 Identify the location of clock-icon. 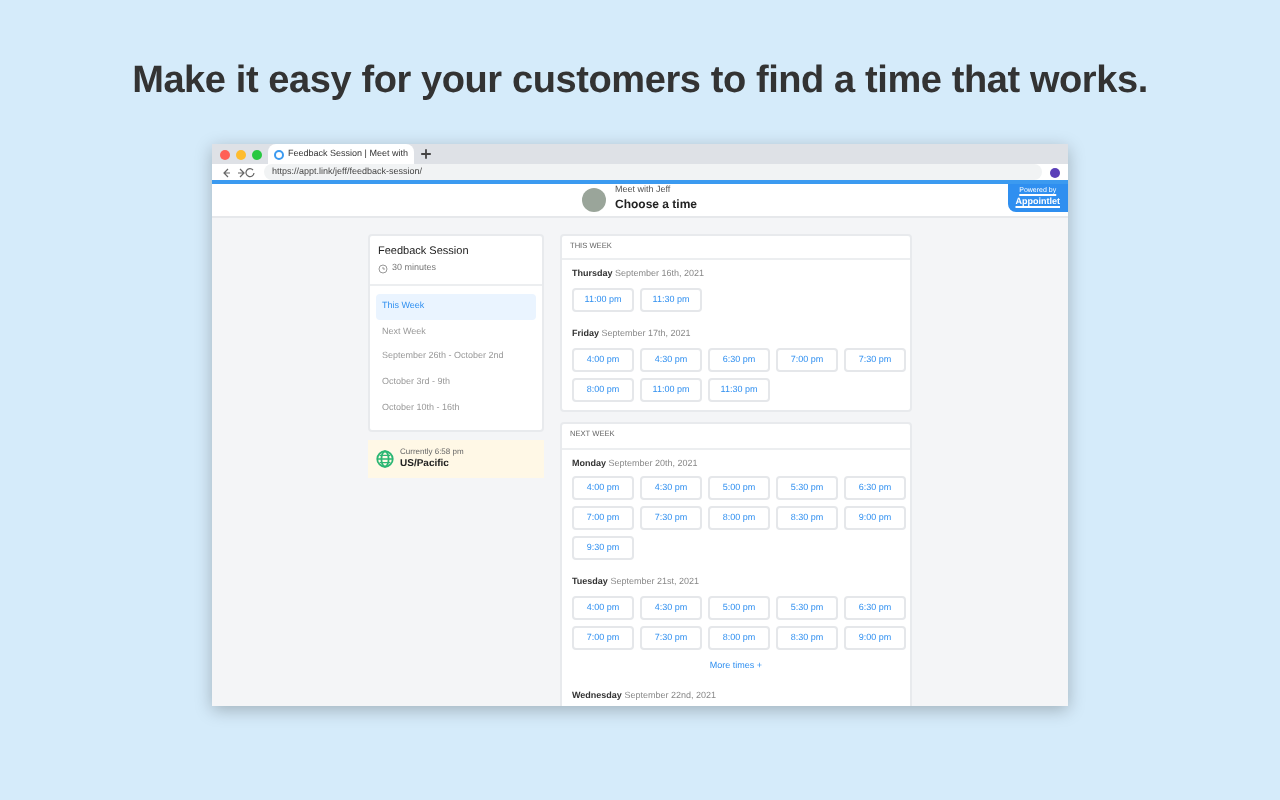
(383, 268).